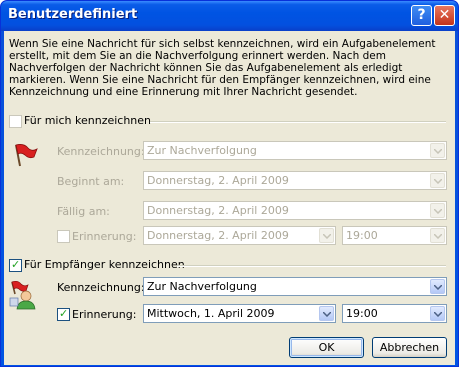 The height and width of the screenshot is (367, 459). I want to click on self-reminder-date-select: Donnerstag, 2. April 2009, so click(239, 235).